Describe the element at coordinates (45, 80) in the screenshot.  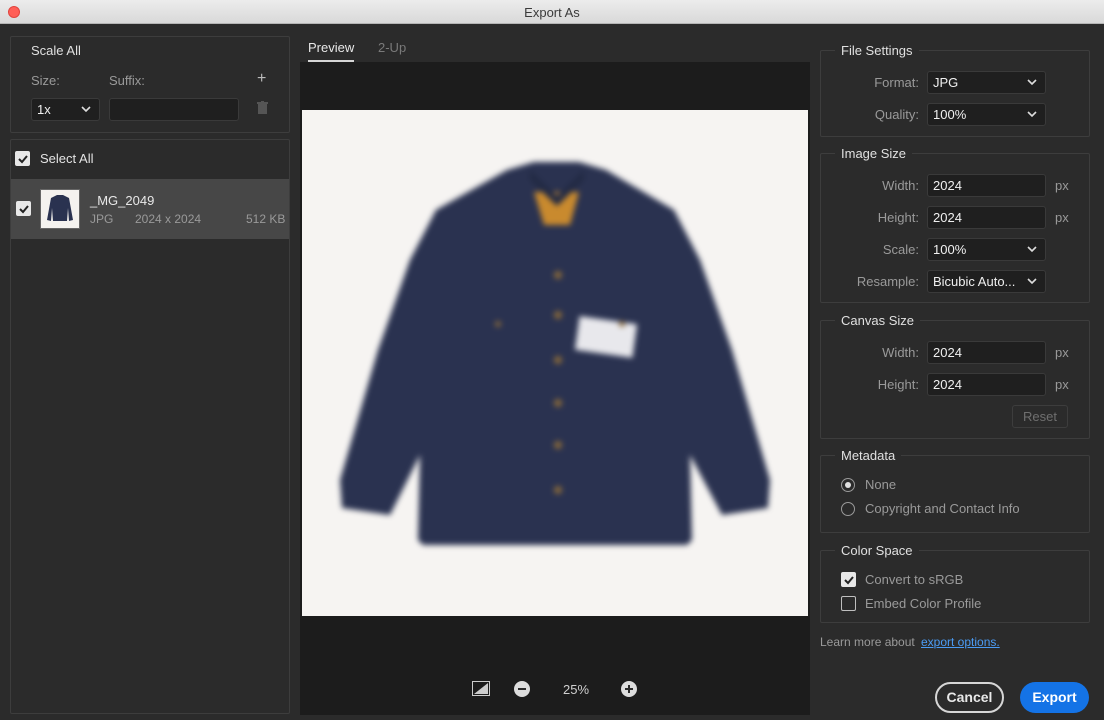
I see `size-label: Size:` at that location.